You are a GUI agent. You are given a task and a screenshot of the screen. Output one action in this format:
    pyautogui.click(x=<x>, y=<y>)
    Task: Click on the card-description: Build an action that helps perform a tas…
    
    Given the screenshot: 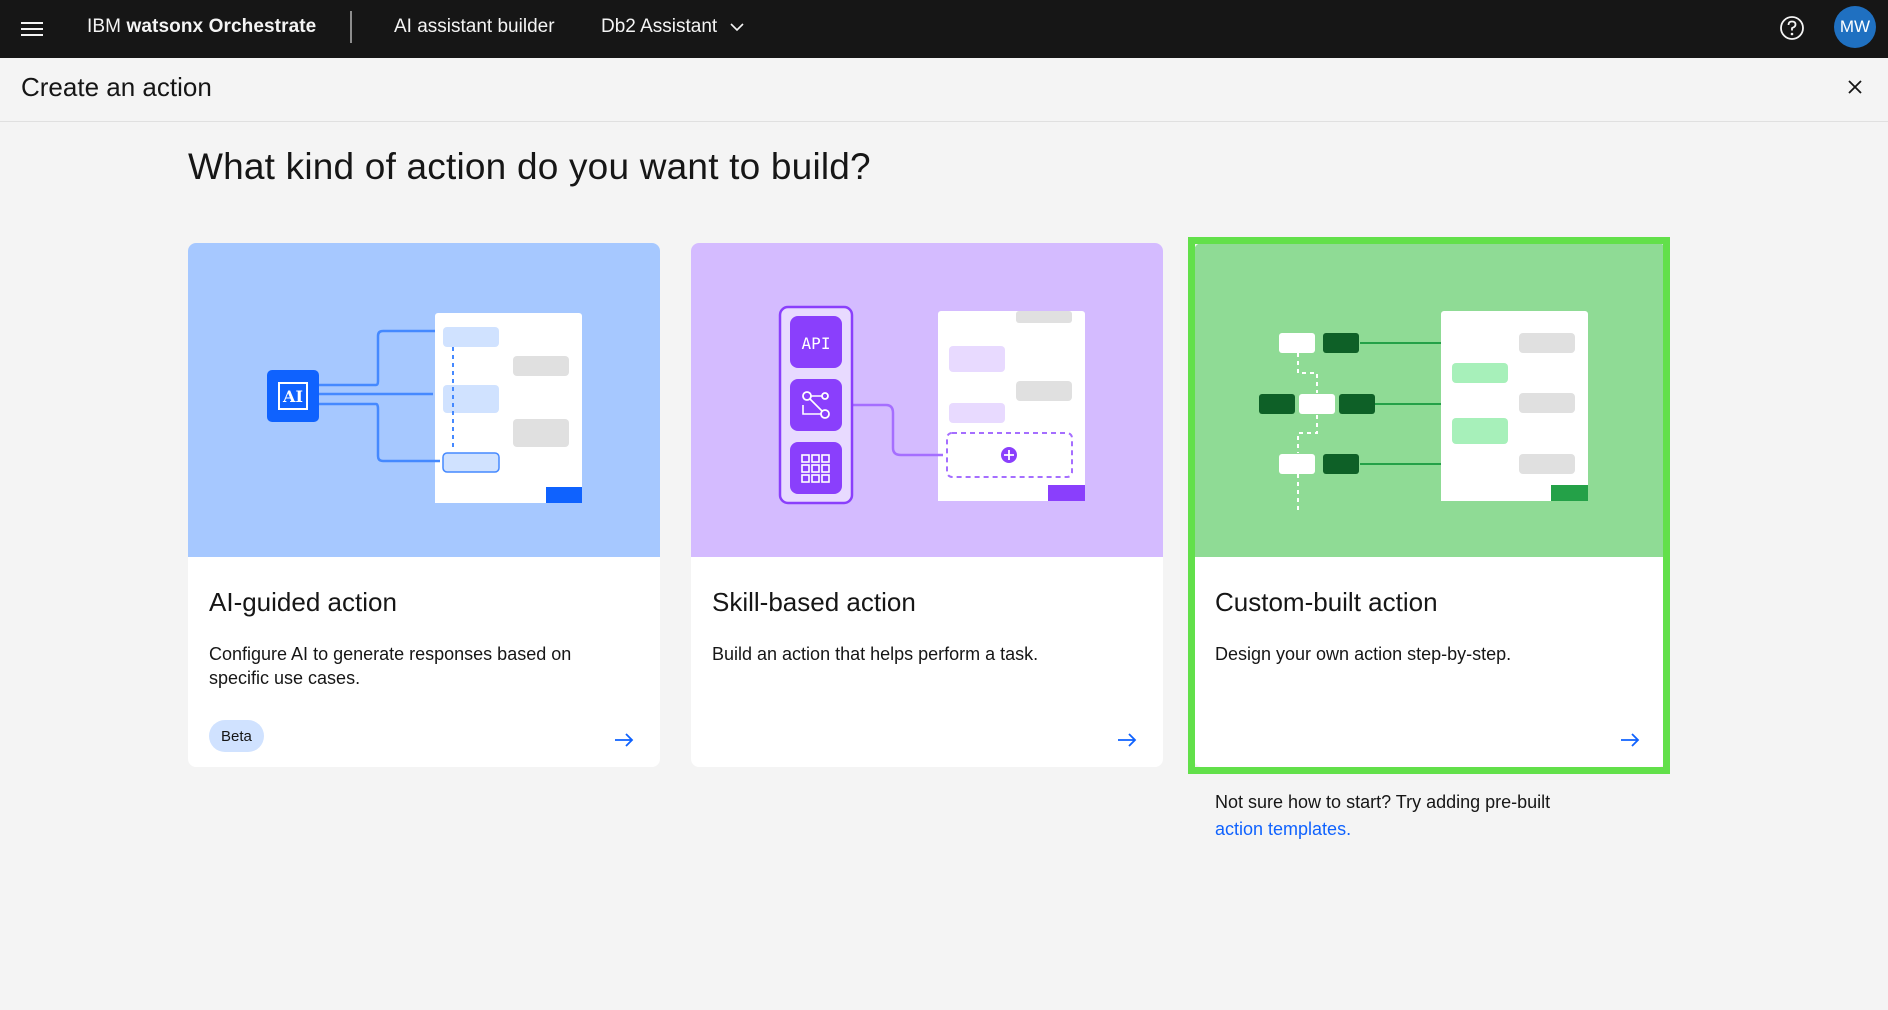 What is the action you would take?
    pyautogui.click(x=875, y=654)
    